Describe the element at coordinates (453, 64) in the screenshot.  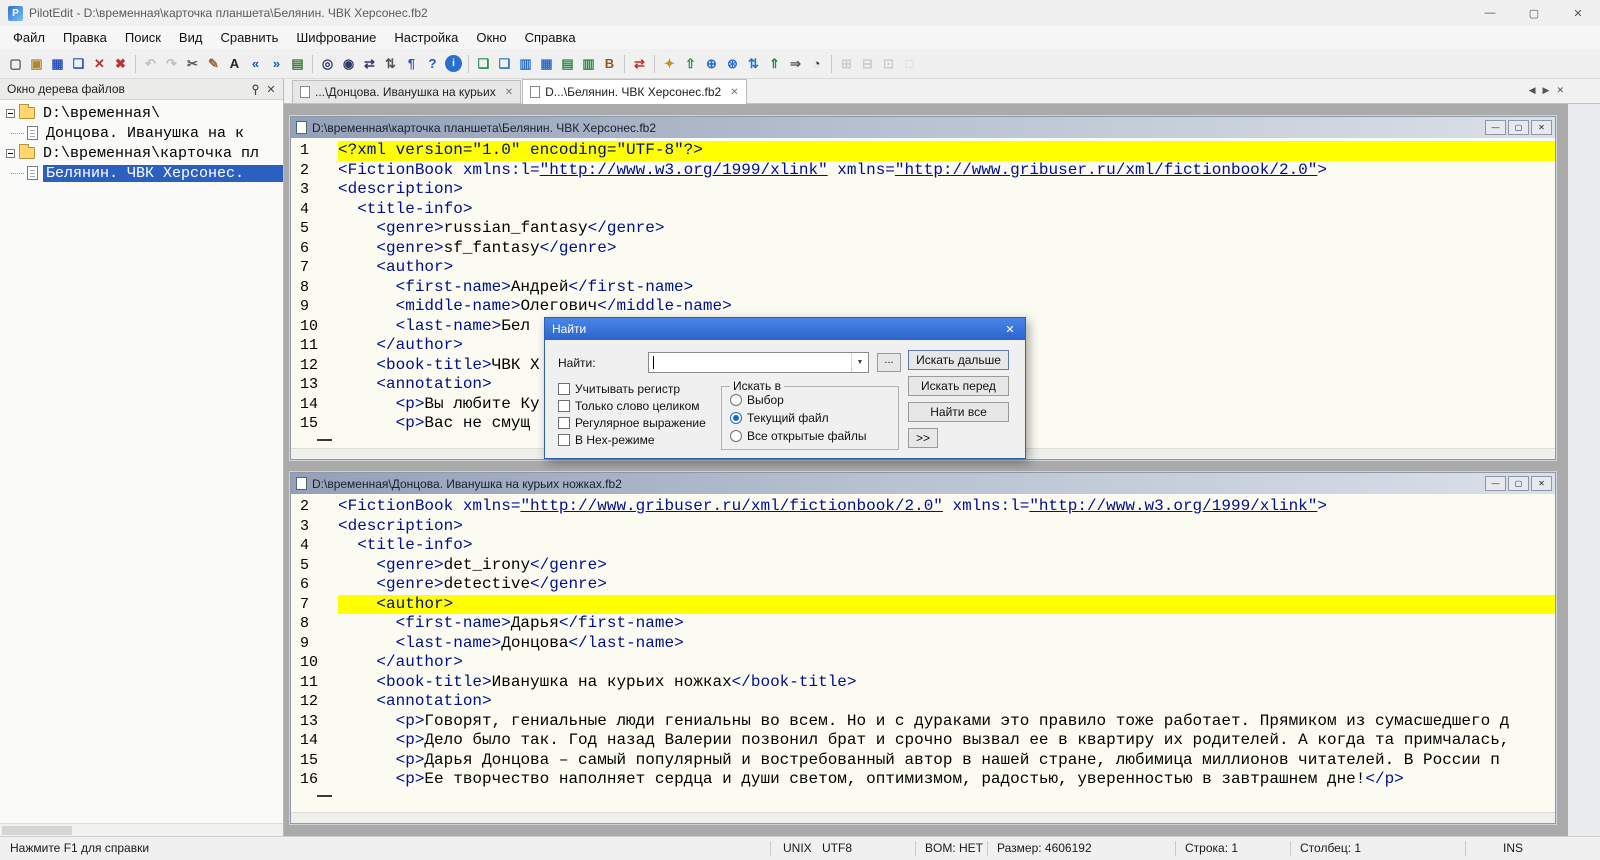
I see `about-info-icon: i` at that location.